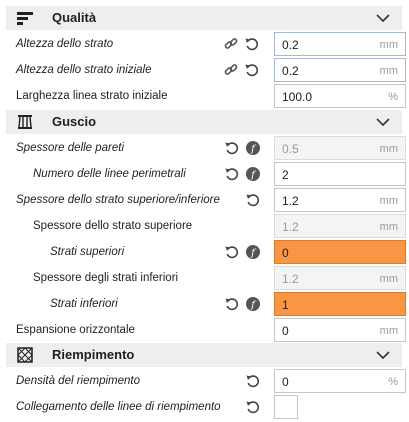 Image resolution: width=409 pixels, height=422 pixels. What do you see at coordinates (92, 96) in the screenshot?
I see `setting-label: Larghezza linea strato iniziale` at bounding box center [92, 96].